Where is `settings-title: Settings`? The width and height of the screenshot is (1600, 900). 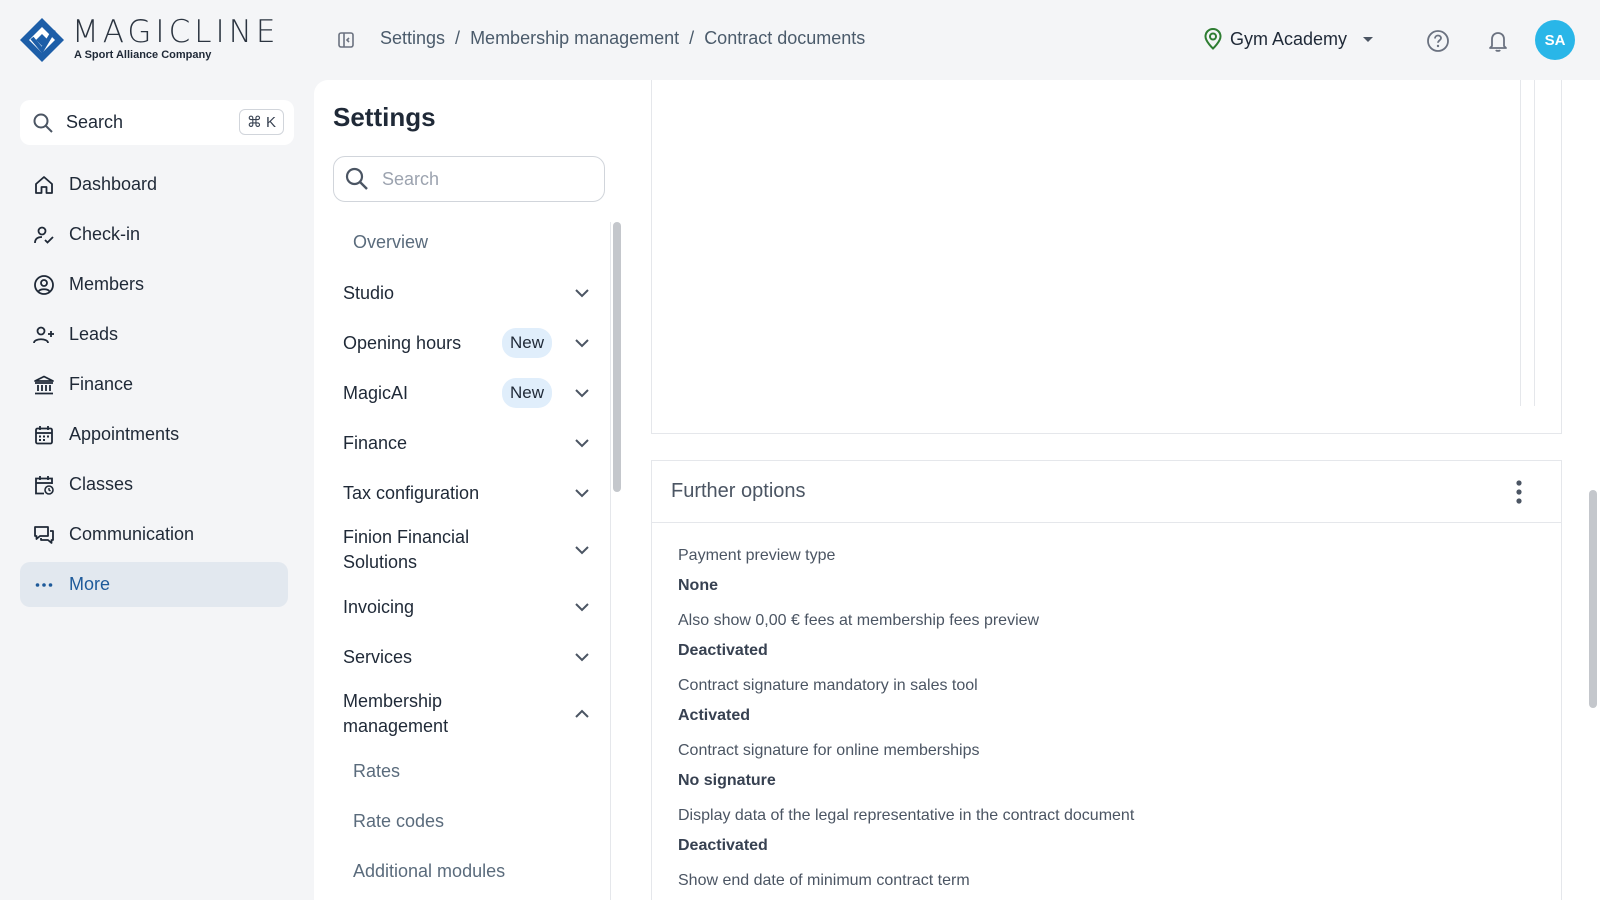
settings-title: Settings is located at coordinates (384, 117).